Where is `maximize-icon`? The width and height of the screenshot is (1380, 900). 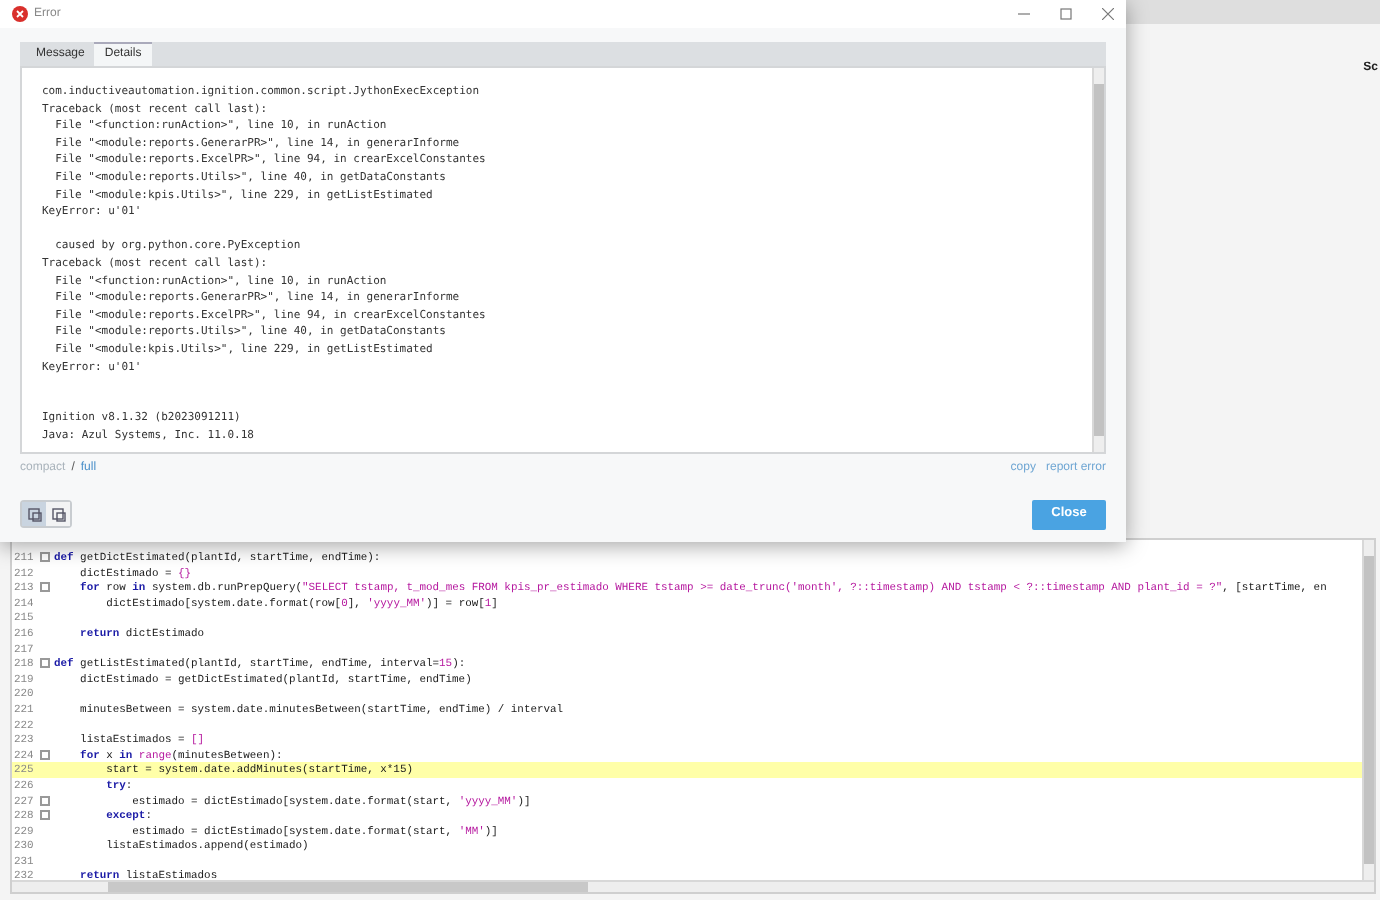 maximize-icon is located at coordinates (1066, 14).